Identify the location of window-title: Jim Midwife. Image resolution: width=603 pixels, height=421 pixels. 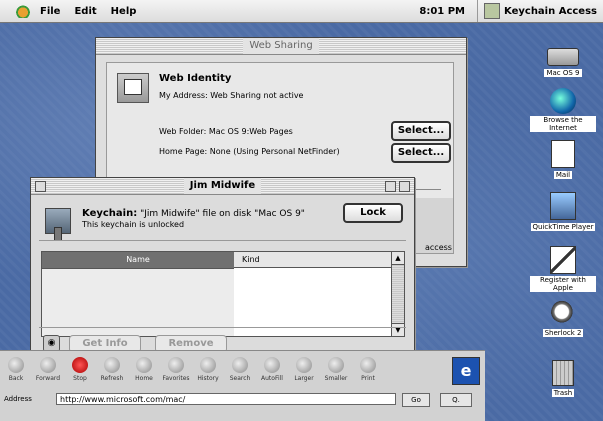
(222, 186).